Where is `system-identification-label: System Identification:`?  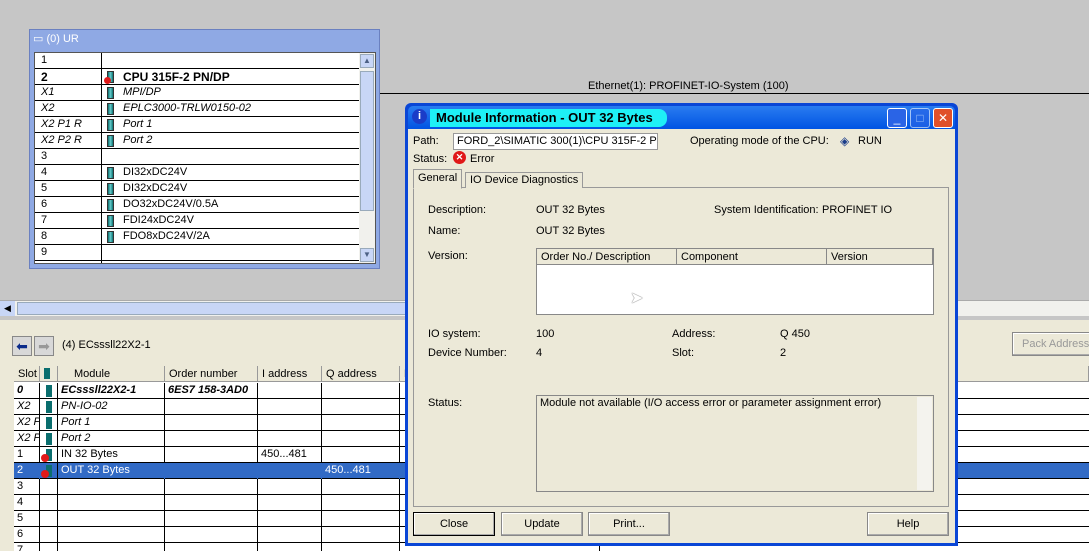
system-identification-label: System Identification: is located at coordinates (766, 210).